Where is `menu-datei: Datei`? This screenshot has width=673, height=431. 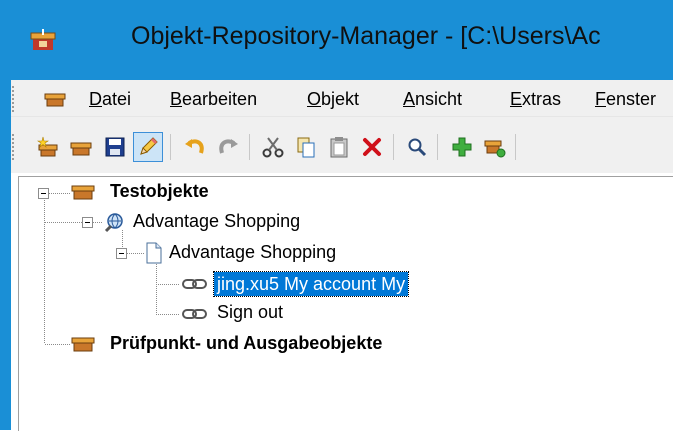 menu-datei: Datei is located at coordinates (110, 99).